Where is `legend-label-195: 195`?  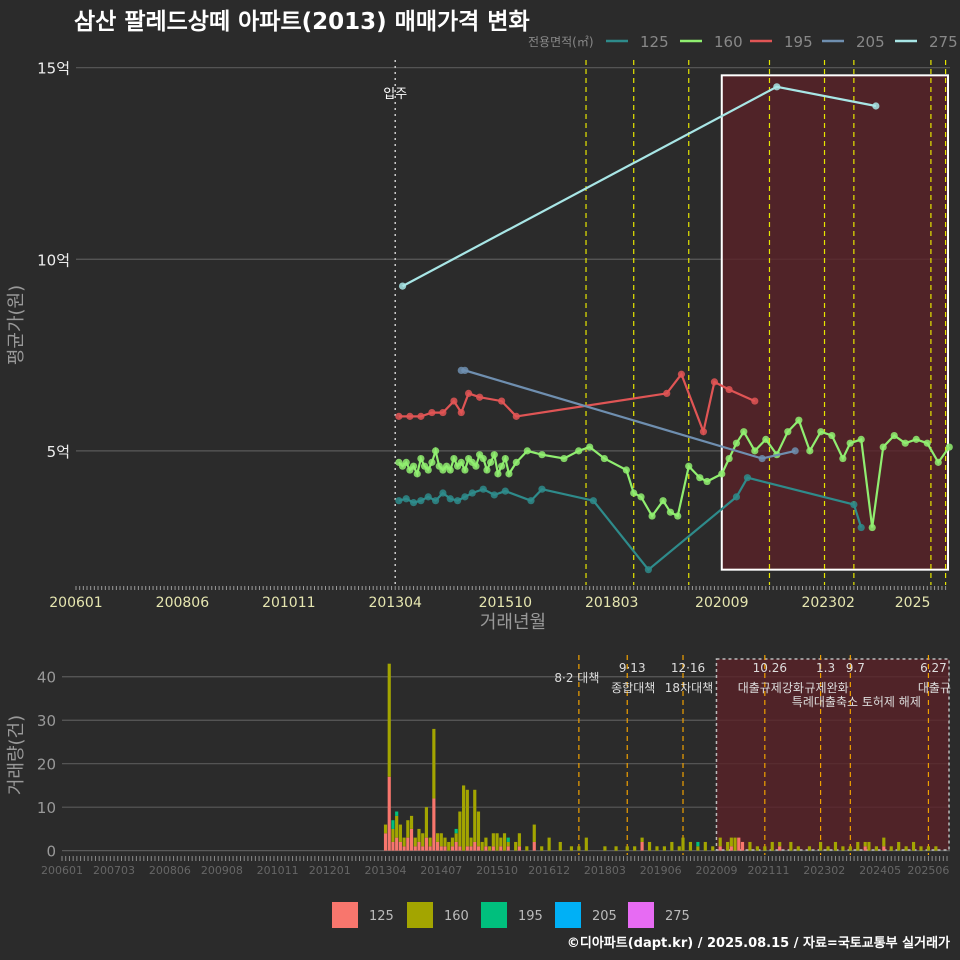 legend-label-195: 195 is located at coordinates (798, 42).